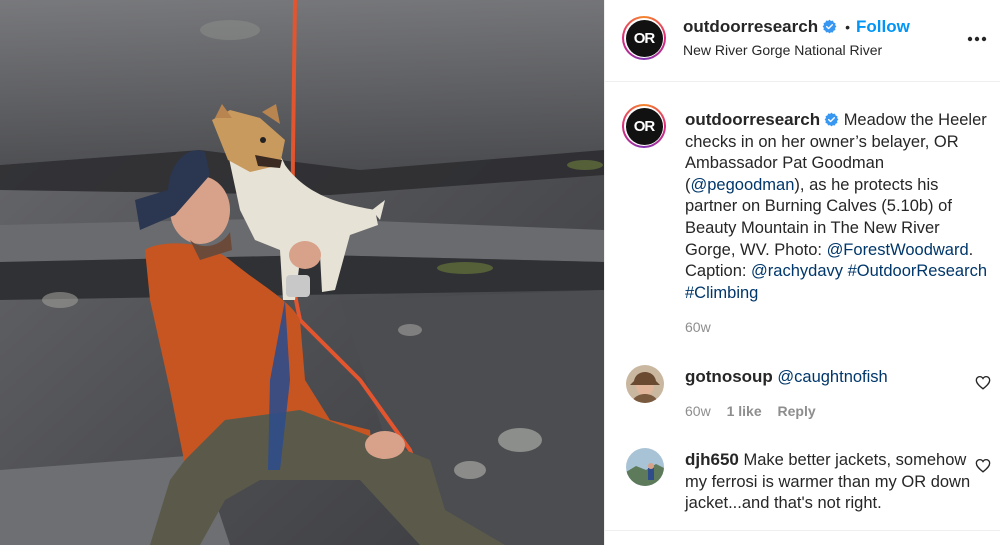 The height and width of the screenshot is (546, 1000). I want to click on follow-button: Follow, so click(883, 26).